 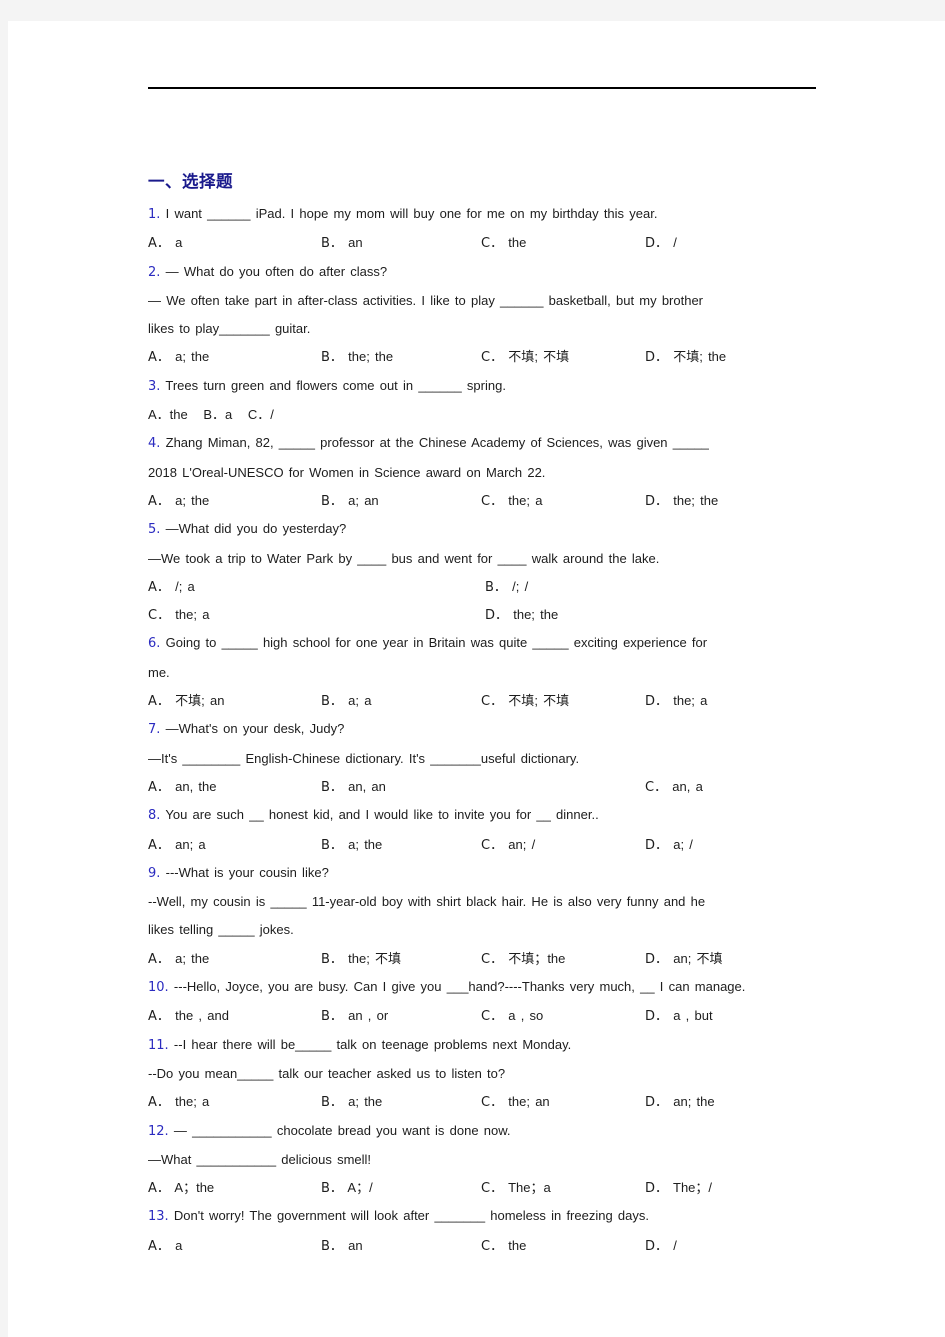 I want to click on option-choice: A． the; a, so click(x=178, y=1102).